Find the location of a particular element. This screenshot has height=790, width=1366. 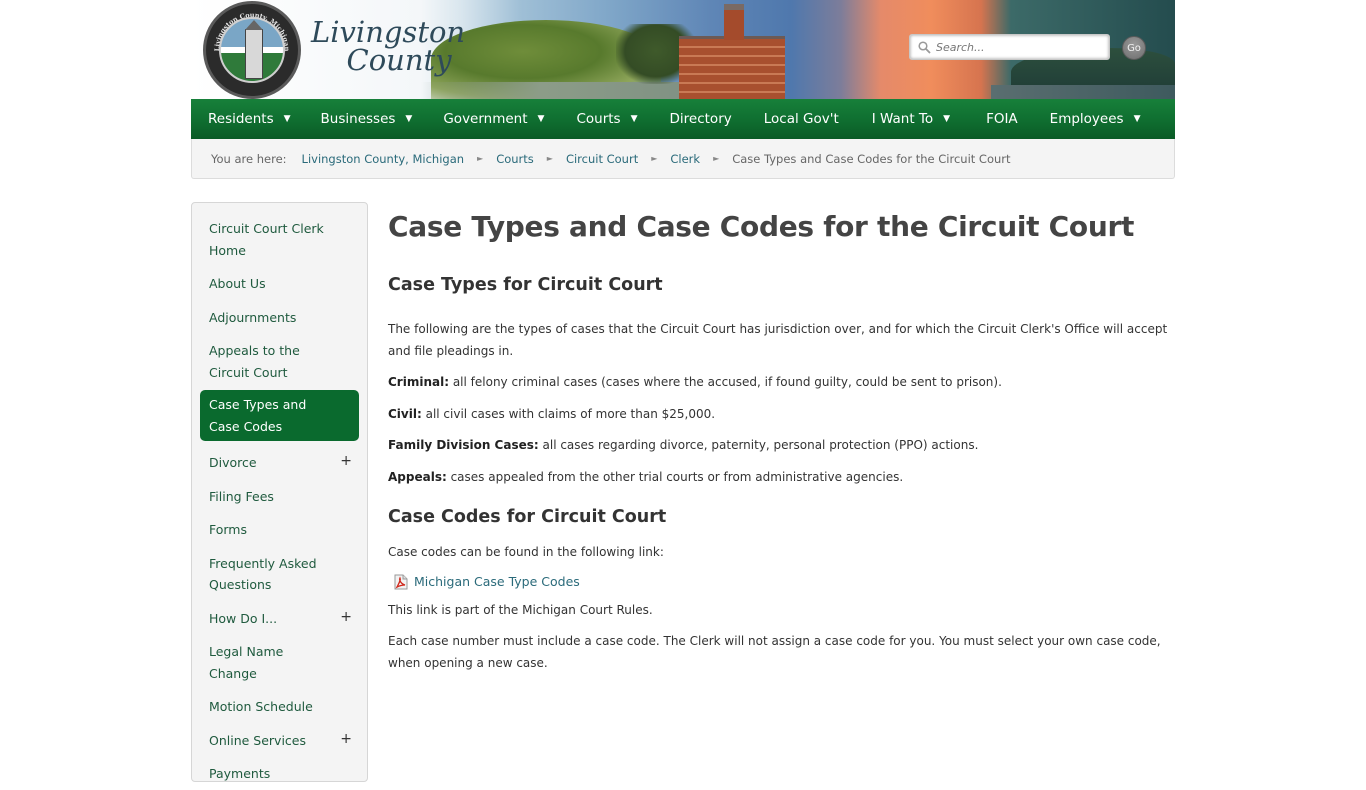

sidebar-item-appeals: Appeals to the Circuit Court is located at coordinates (279, 360).